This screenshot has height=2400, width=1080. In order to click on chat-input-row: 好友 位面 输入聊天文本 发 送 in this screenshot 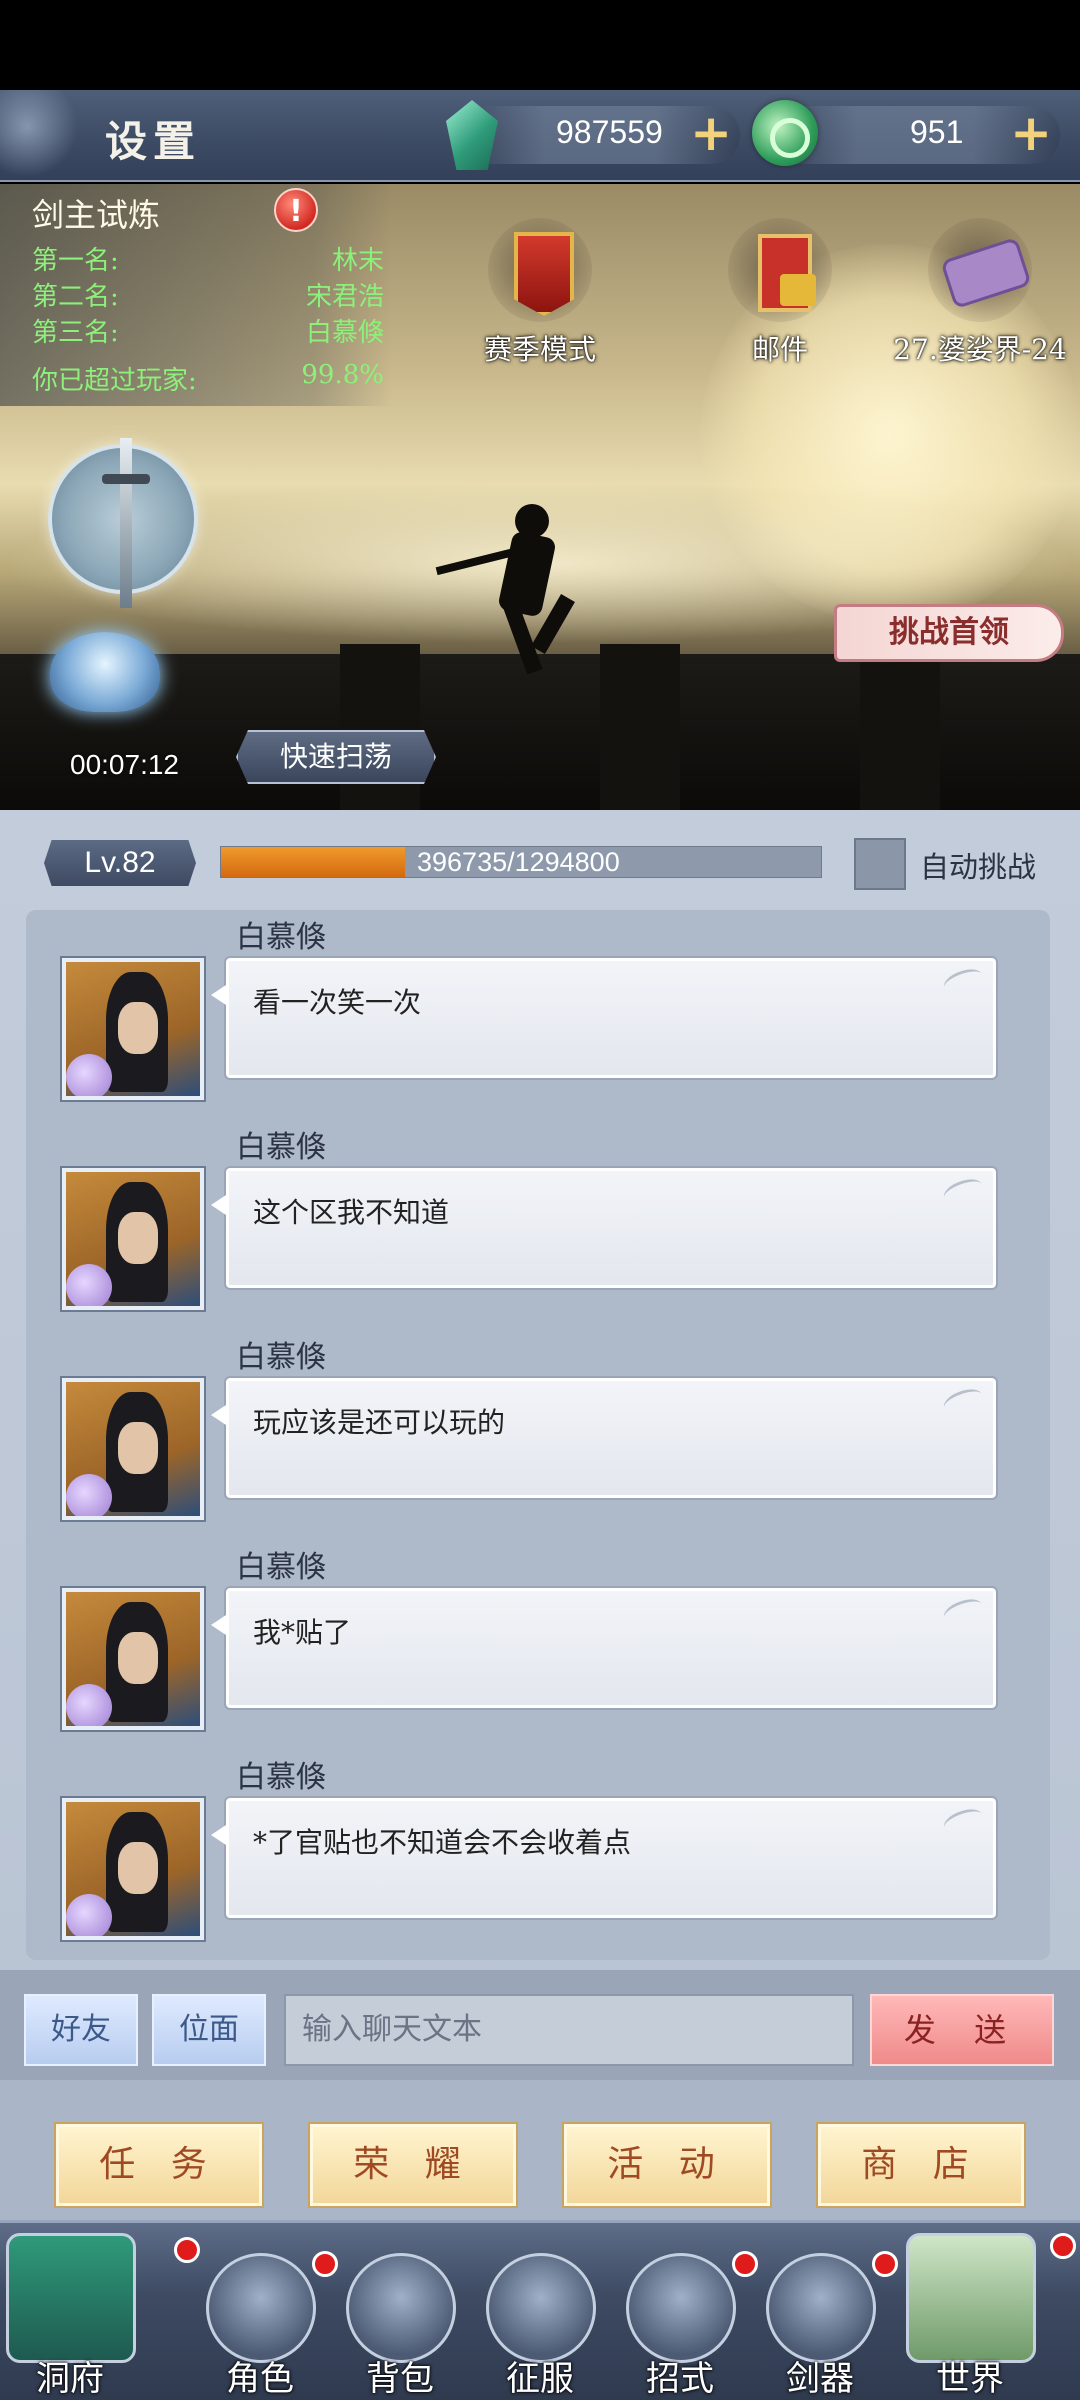, I will do `click(540, 2025)`.